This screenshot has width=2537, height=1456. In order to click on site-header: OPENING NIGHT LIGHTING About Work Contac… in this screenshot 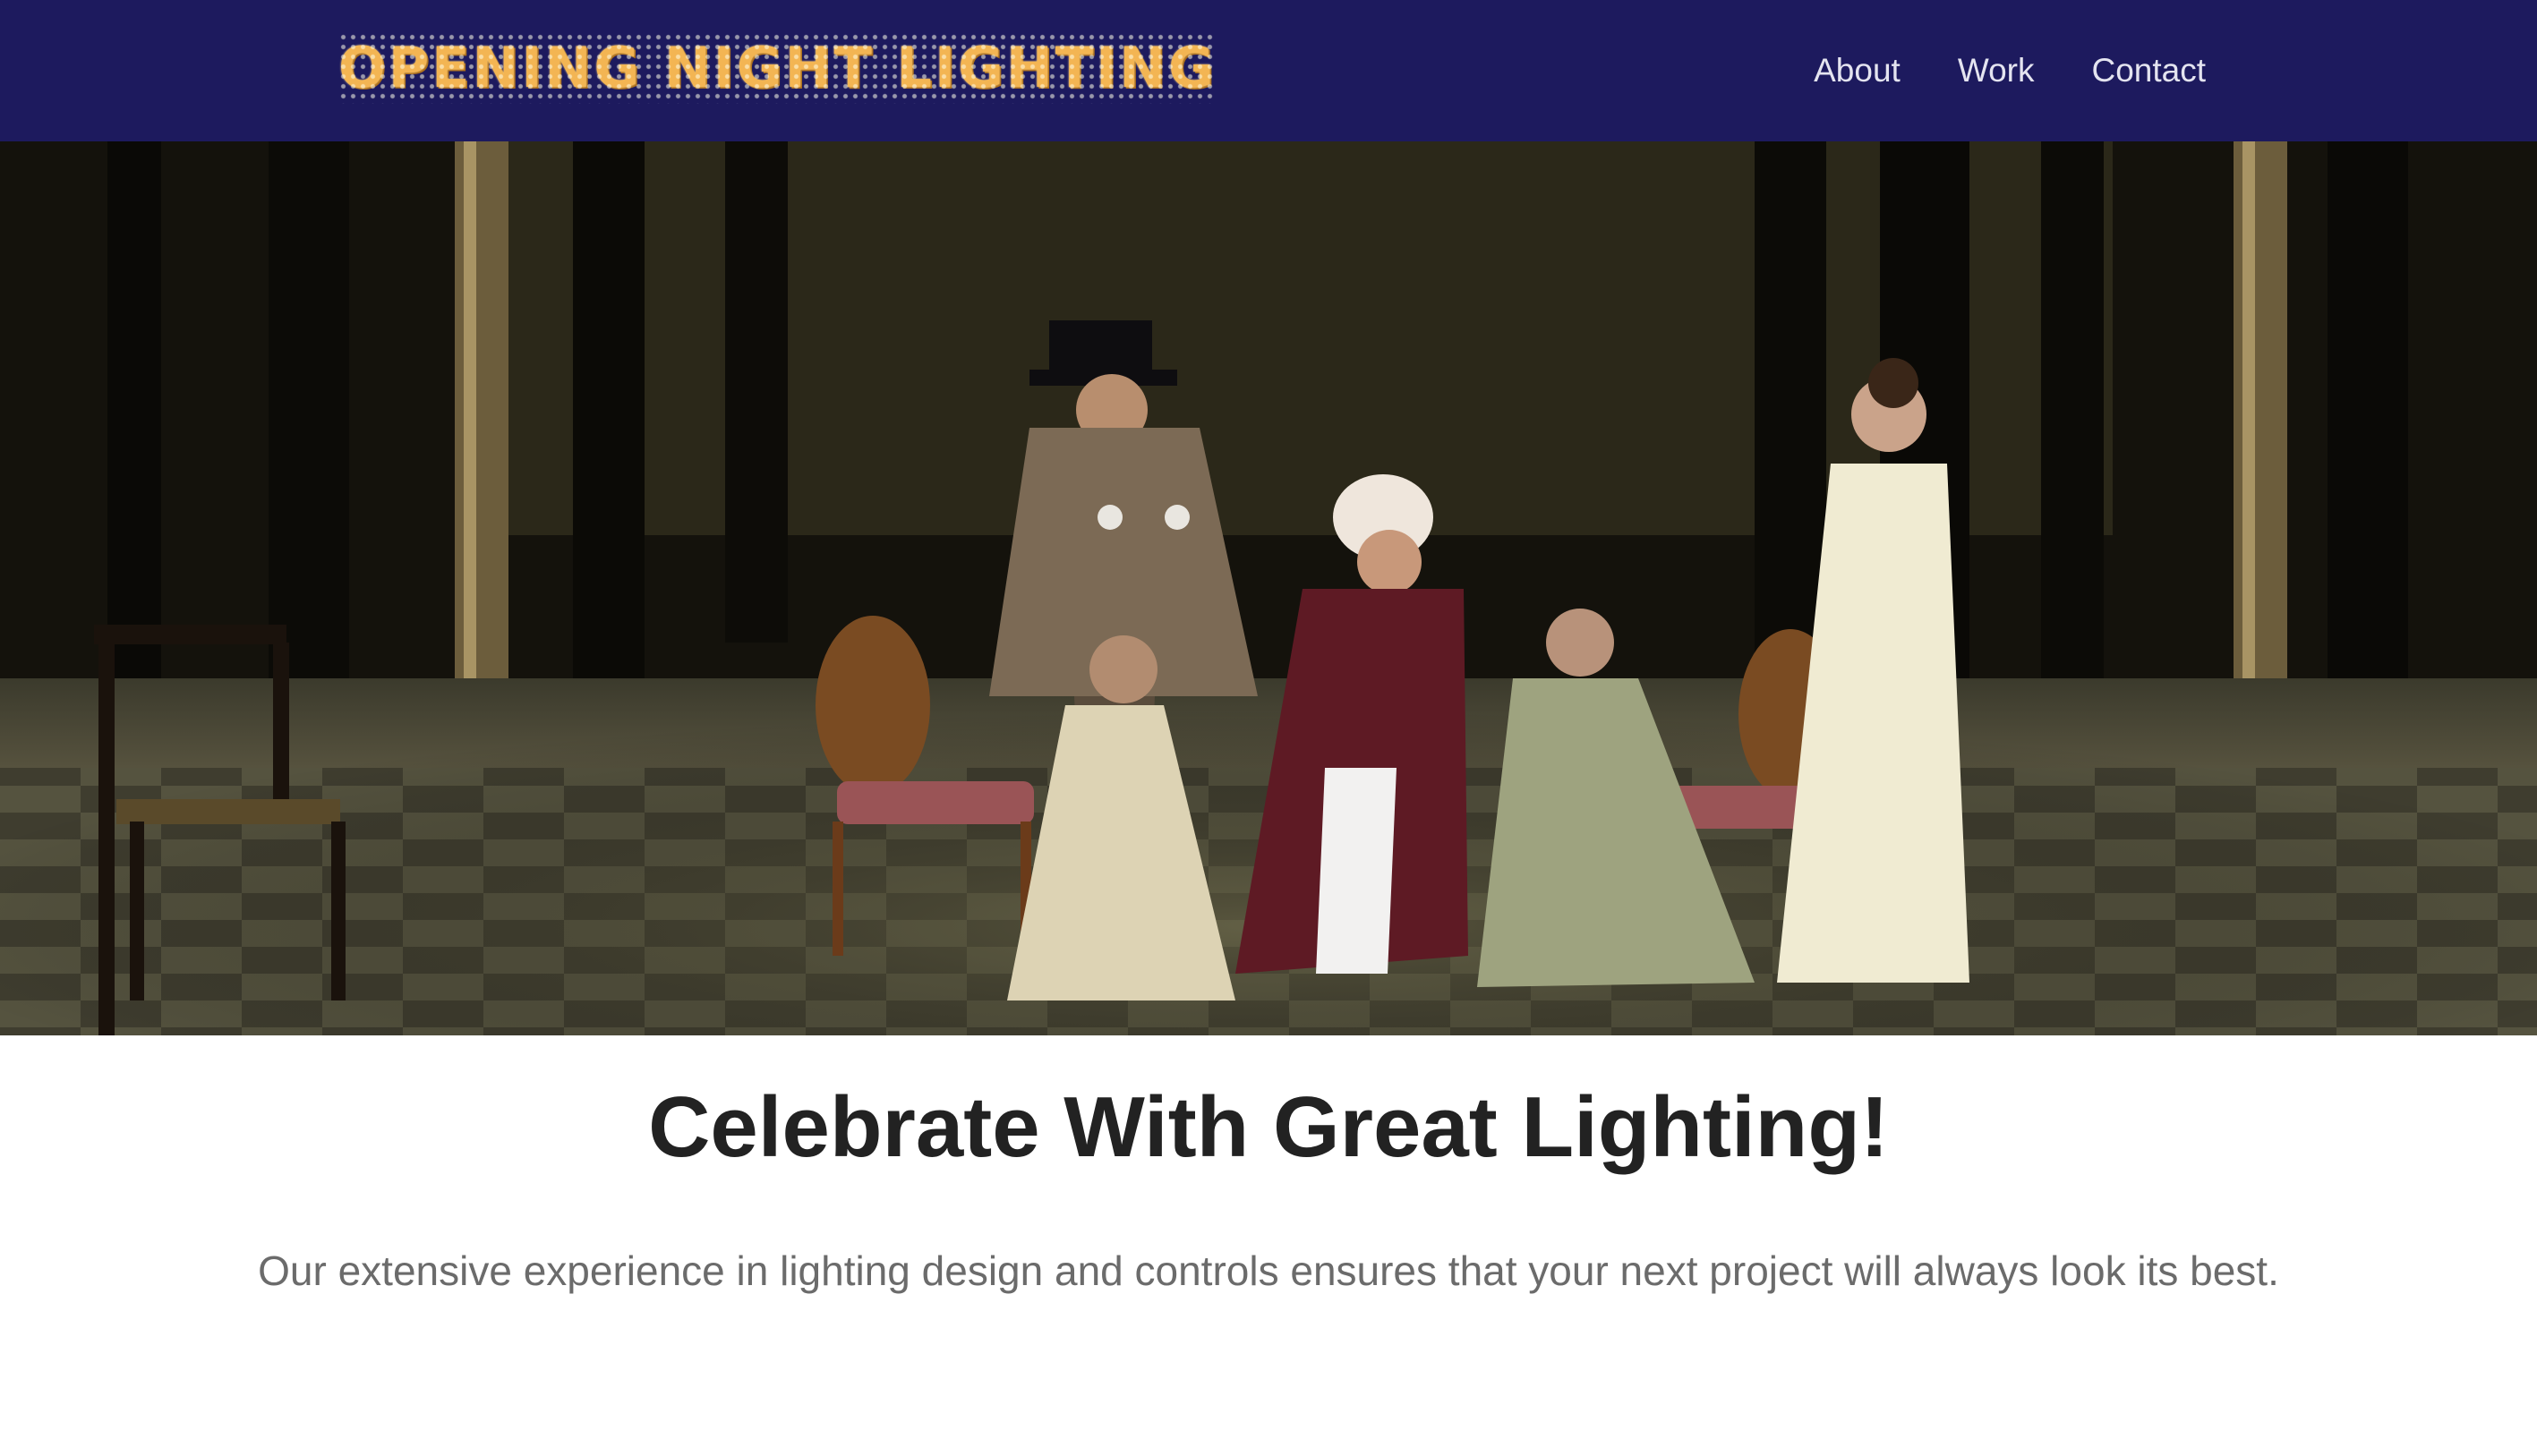, I will do `click(1269, 71)`.